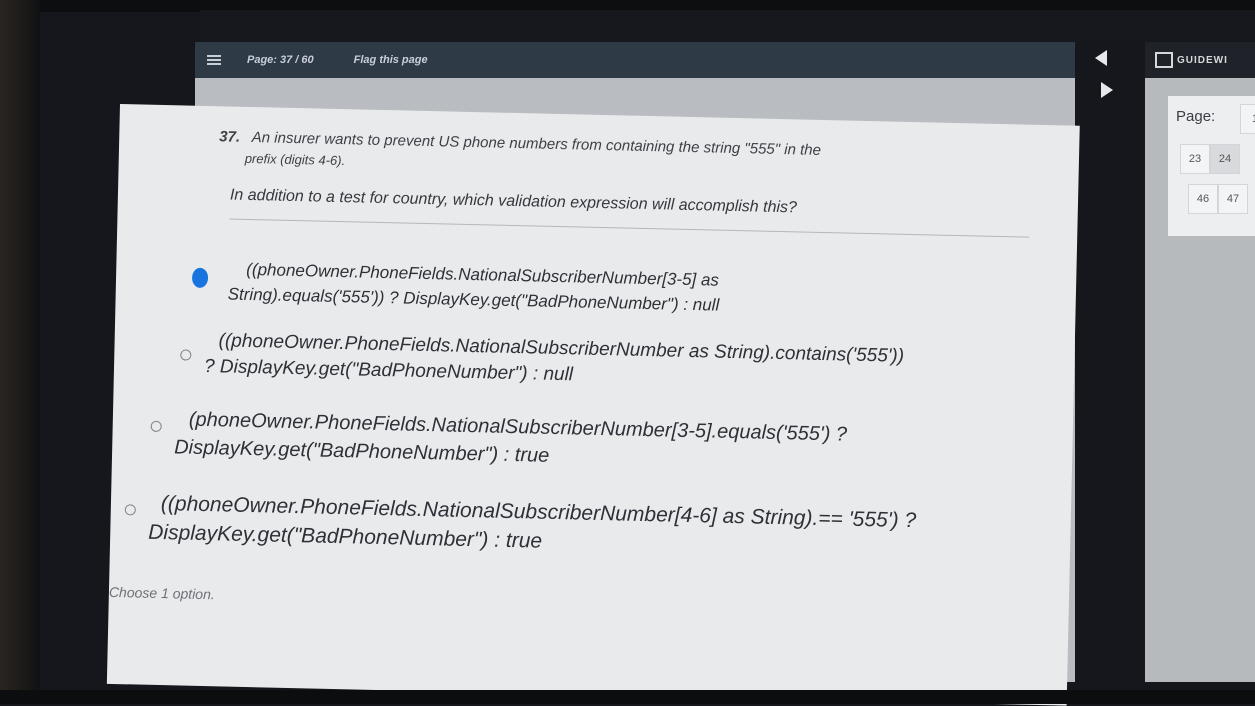 Image resolution: width=1255 pixels, height=706 pixels. I want to click on page-cell: 1, so click(1247, 119).